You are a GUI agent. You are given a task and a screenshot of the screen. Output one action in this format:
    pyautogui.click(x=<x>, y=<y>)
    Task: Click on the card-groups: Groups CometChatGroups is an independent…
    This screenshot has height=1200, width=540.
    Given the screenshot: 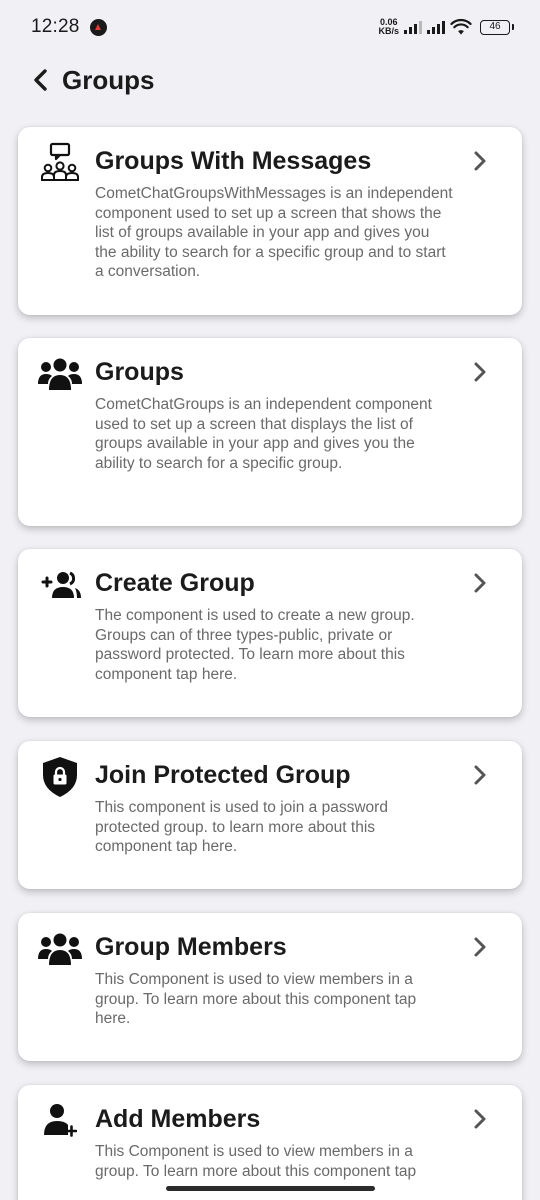 What is the action you would take?
    pyautogui.click(x=270, y=432)
    